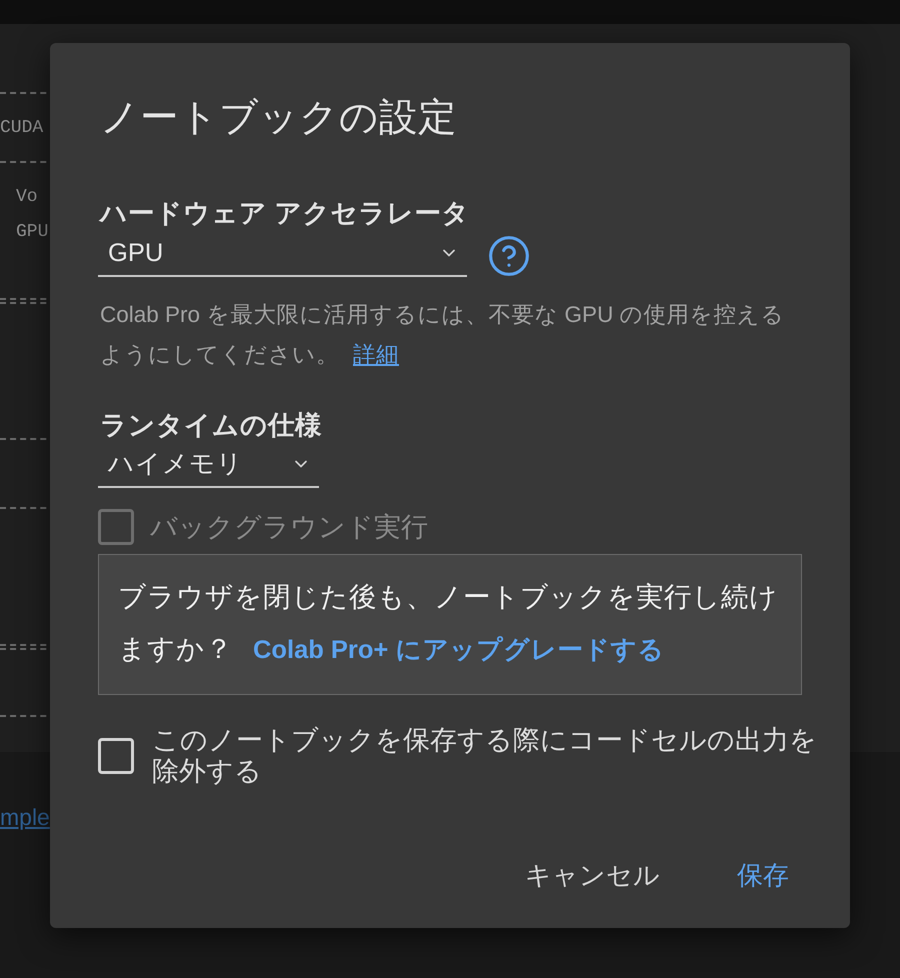 The image size is (900, 978). What do you see at coordinates (443, 335) in the screenshot?
I see `help-text: Colab Pro を最大限に活用するには、不要な GPU の使用を控えるようにしてください。 詳細` at bounding box center [443, 335].